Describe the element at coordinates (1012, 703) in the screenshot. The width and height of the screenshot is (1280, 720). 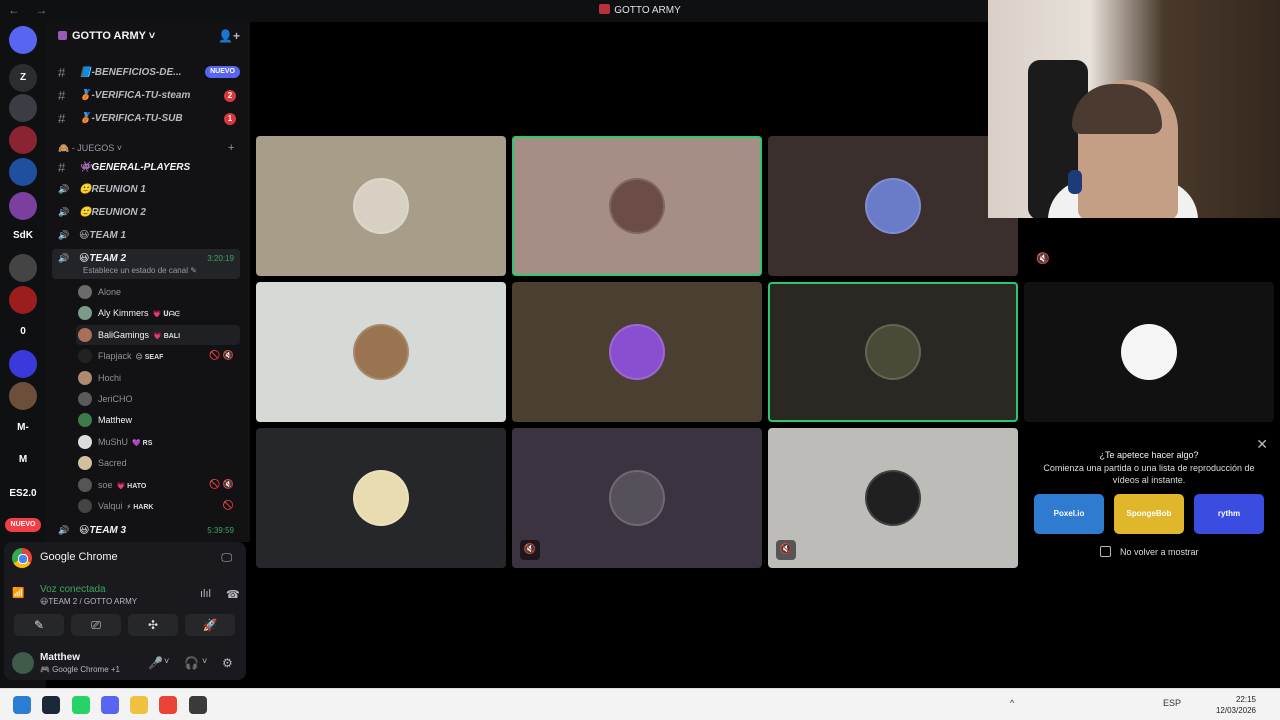
I see `tray-expand-icon: ^` at that location.